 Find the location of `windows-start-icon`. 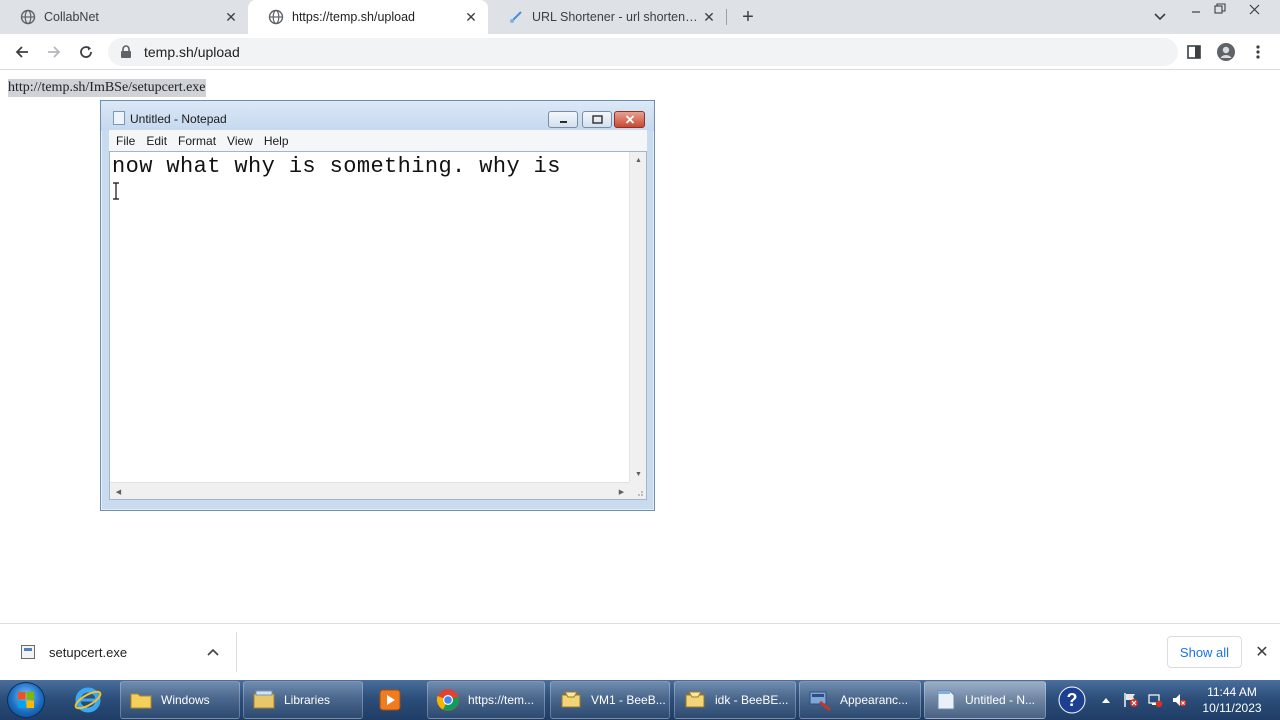

windows-start-icon is located at coordinates (26, 700).